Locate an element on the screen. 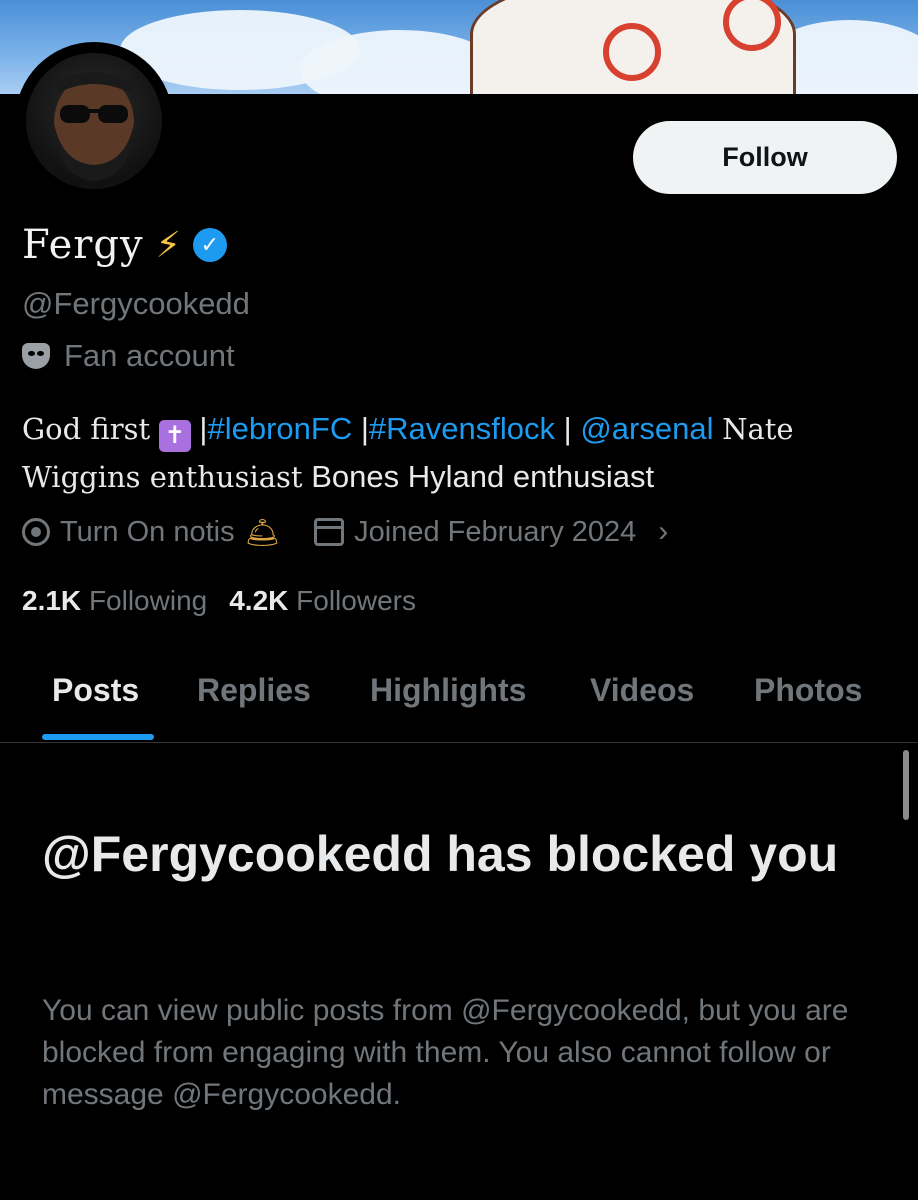 The image size is (918, 1200). bellhop-bell-emoji: 🛎 is located at coordinates (262, 532).